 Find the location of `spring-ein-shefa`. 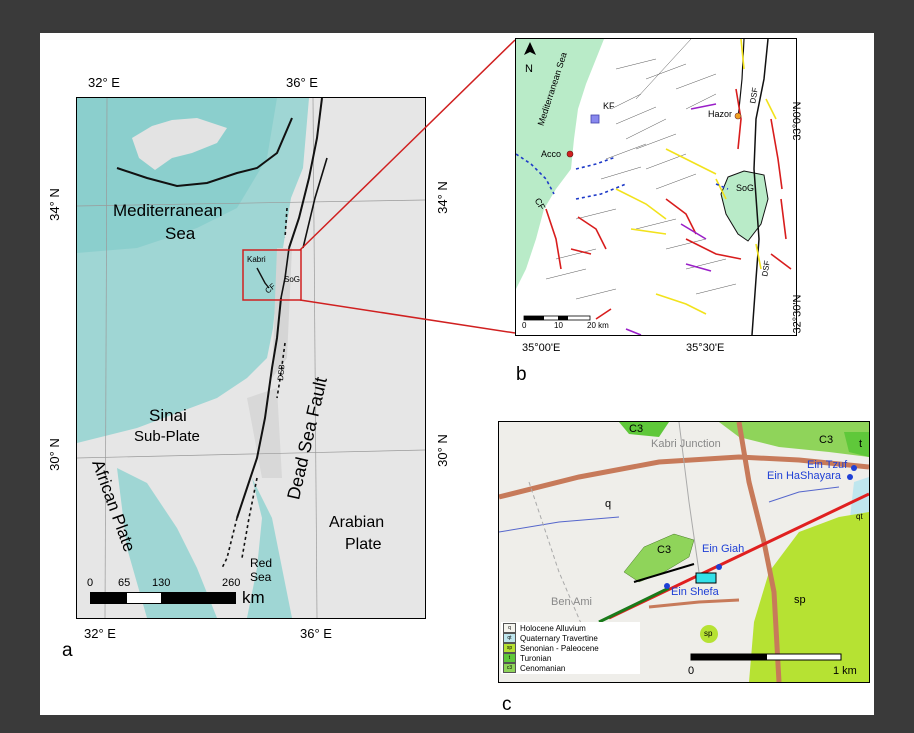

spring-ein-shefa is located at coordinates (667, 586).